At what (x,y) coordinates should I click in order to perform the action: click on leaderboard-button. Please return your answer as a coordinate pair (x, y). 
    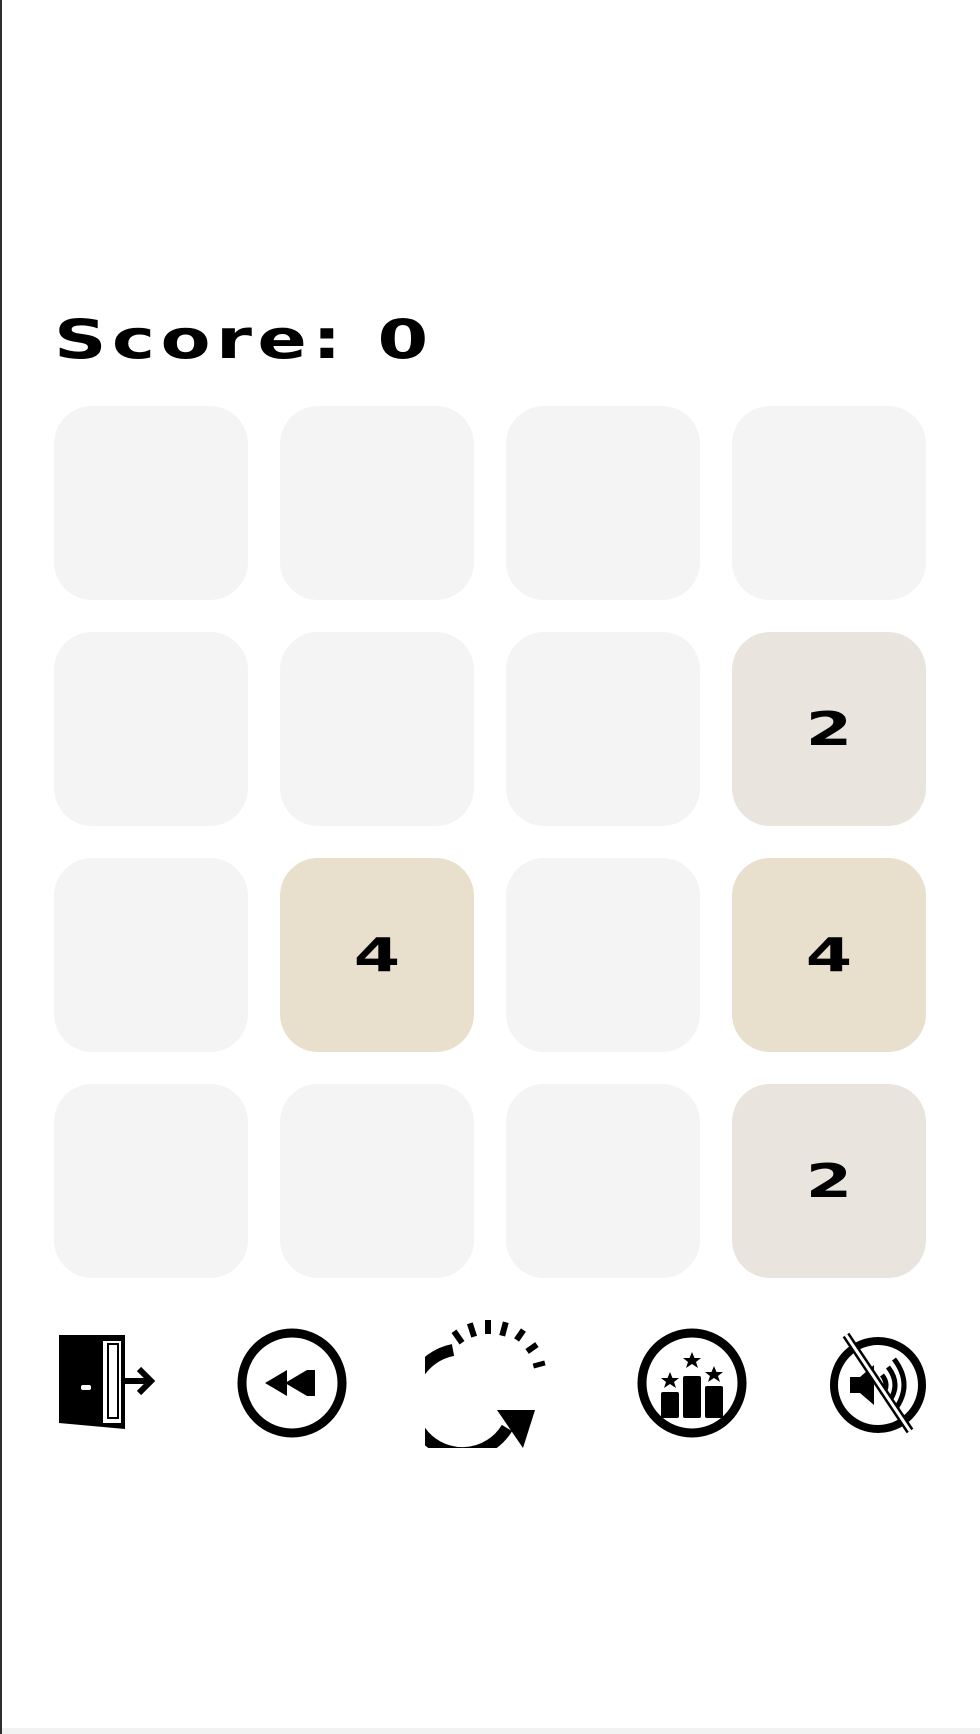
    Looking at the image, I should click on (692, 1383).